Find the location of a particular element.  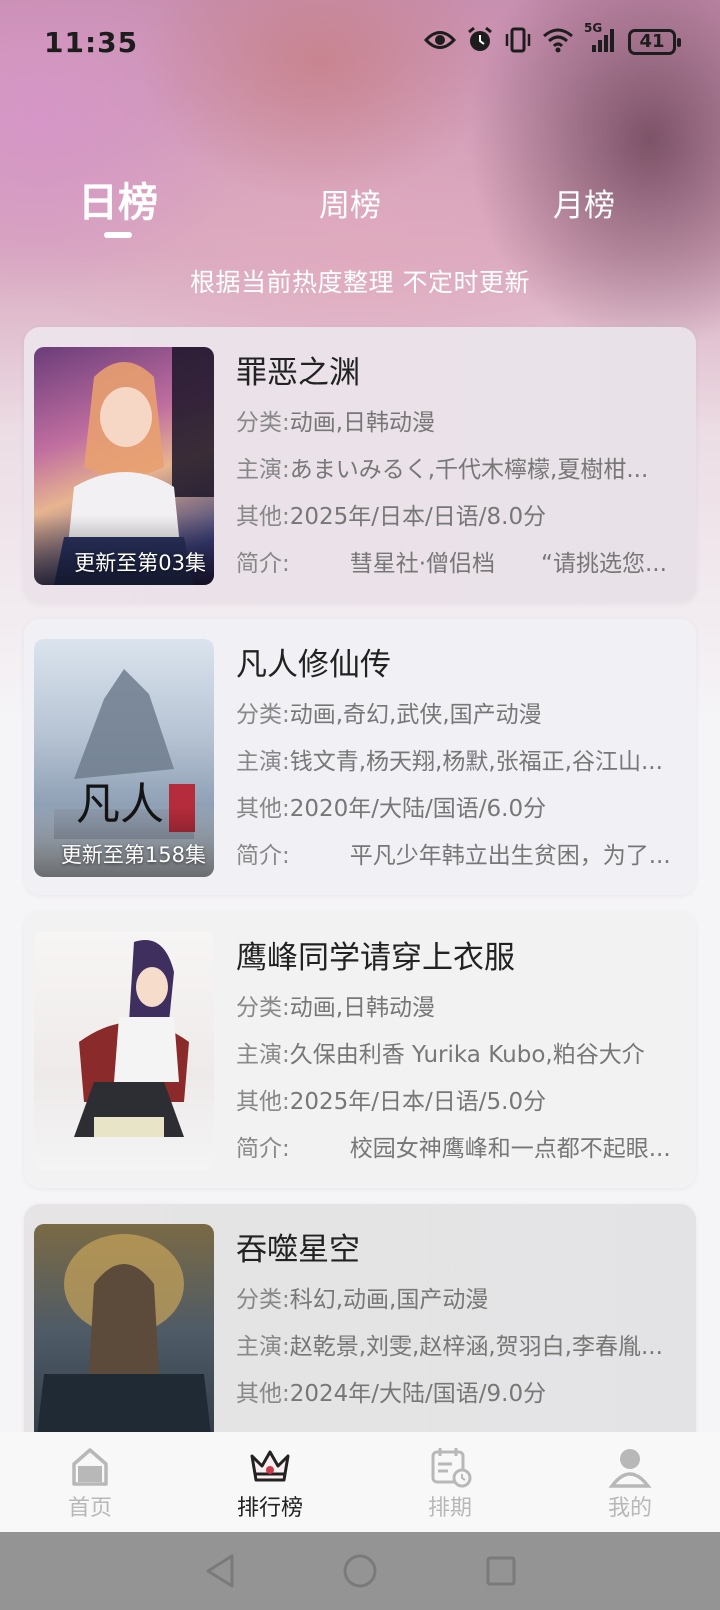

home-nav-icon is located at coordinates (360, 1571).